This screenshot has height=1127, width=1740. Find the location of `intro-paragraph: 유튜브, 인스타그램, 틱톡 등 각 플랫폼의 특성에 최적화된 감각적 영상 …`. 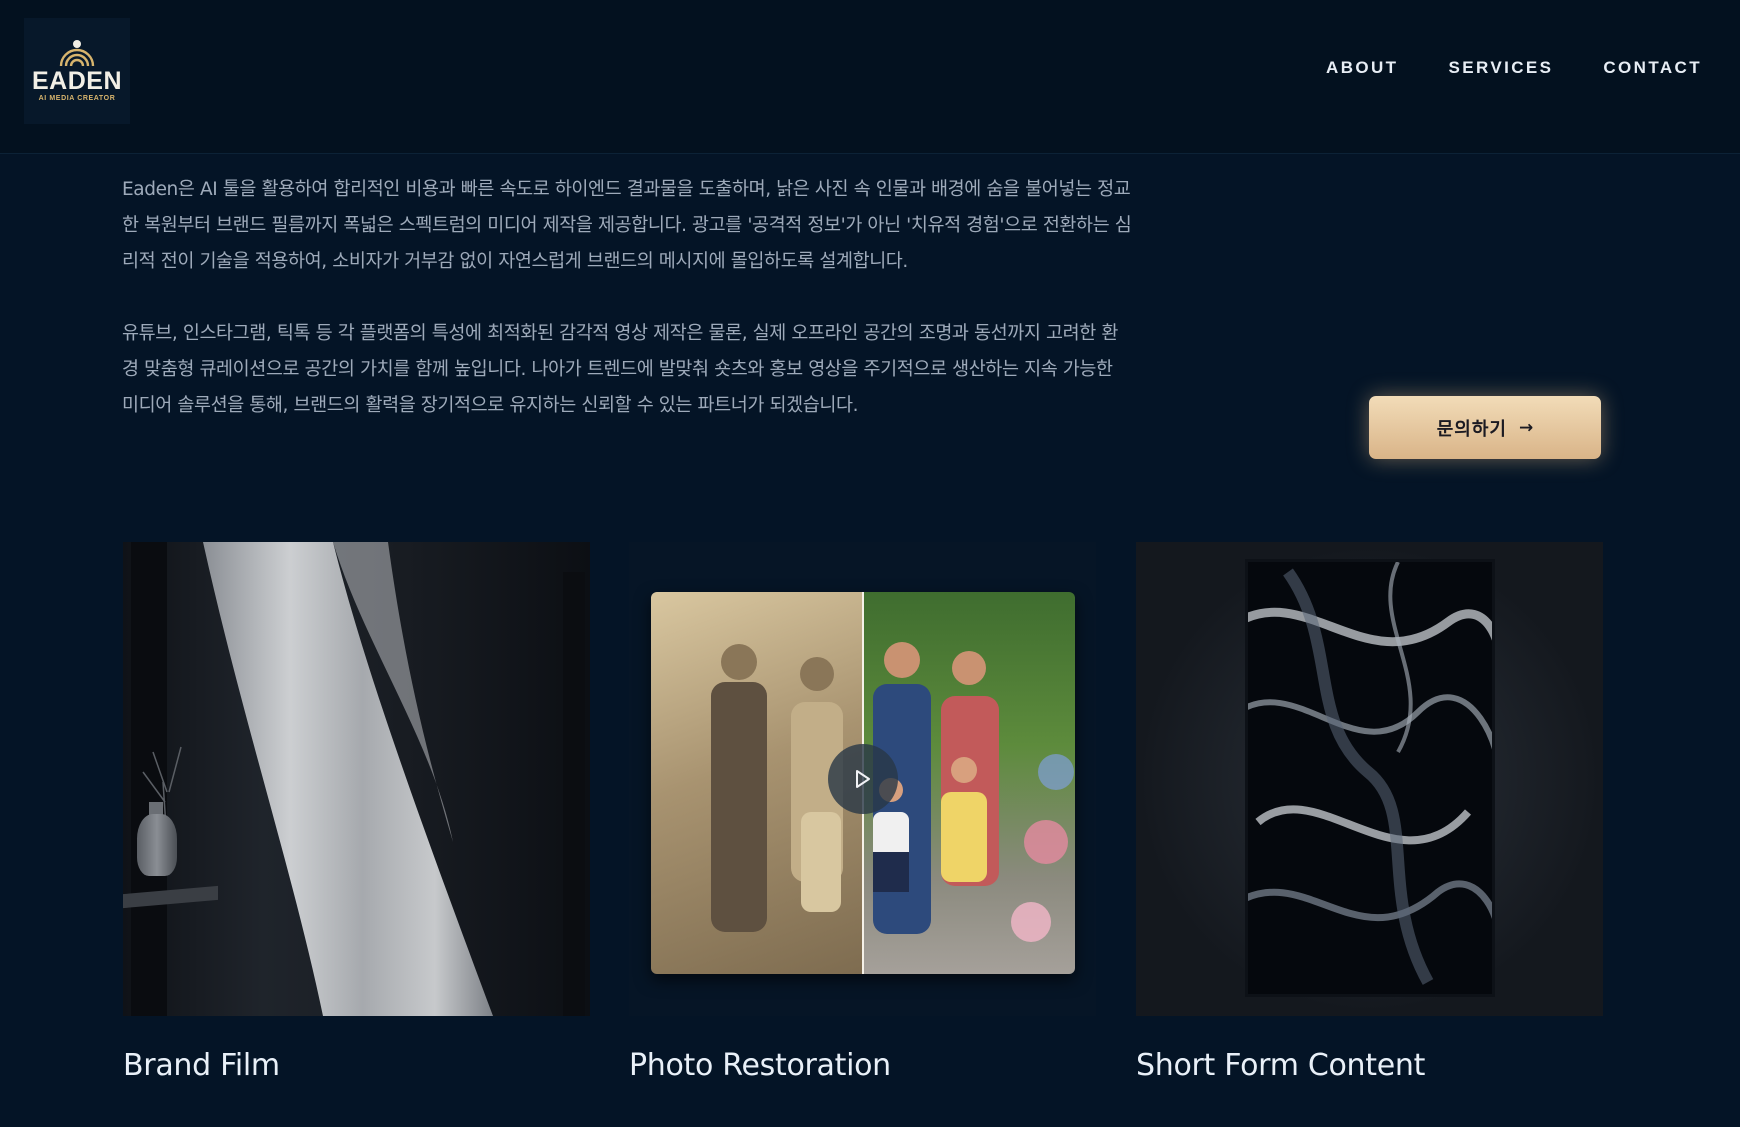

intro-paragraph: 유튜브, 인스타그램, 틱톡 등 각 플랫폼의 특성에 최적화된 감각적 영상 … is located at coordinates (620, 369).